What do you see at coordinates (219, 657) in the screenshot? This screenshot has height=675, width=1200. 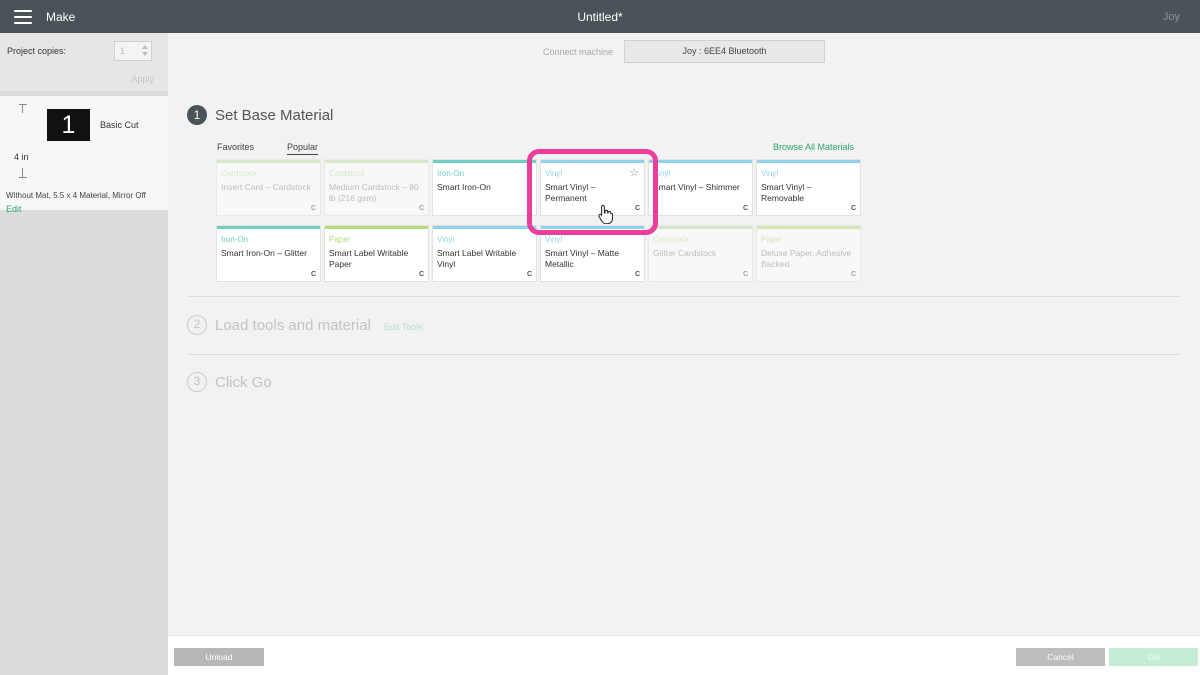 I see `unload-button: Unload` at bounding box center [219, 657].